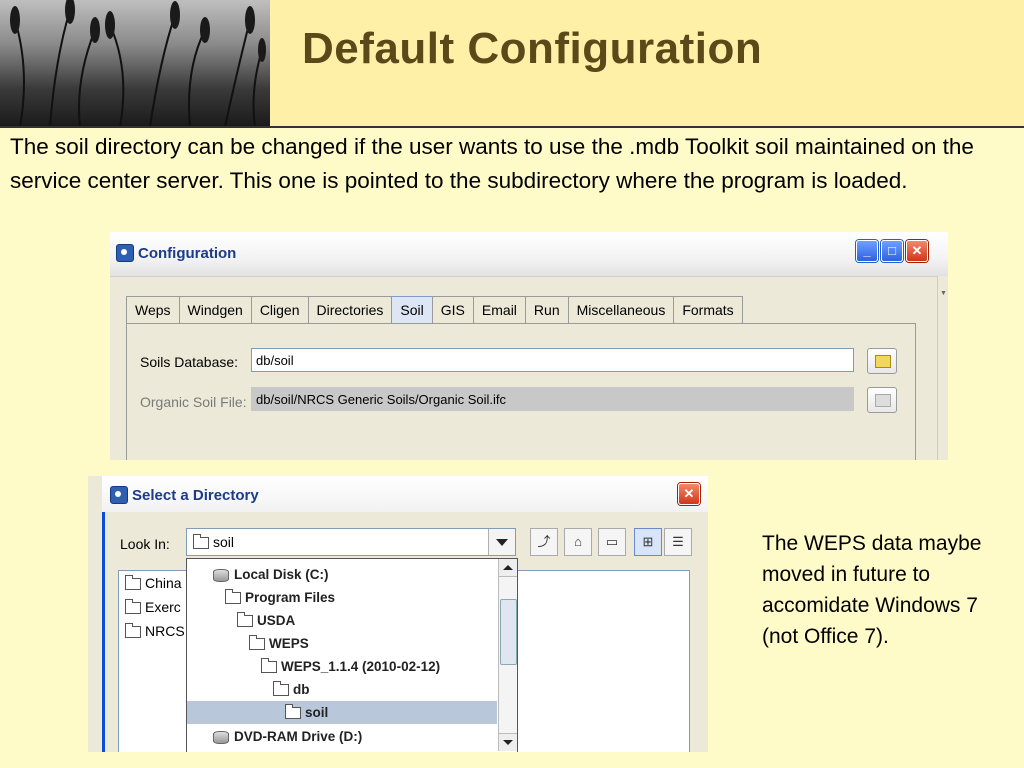  Describe the element at coordinates (612, 542) in the screenshot. I see `new-folder-button: ▭` at that location.